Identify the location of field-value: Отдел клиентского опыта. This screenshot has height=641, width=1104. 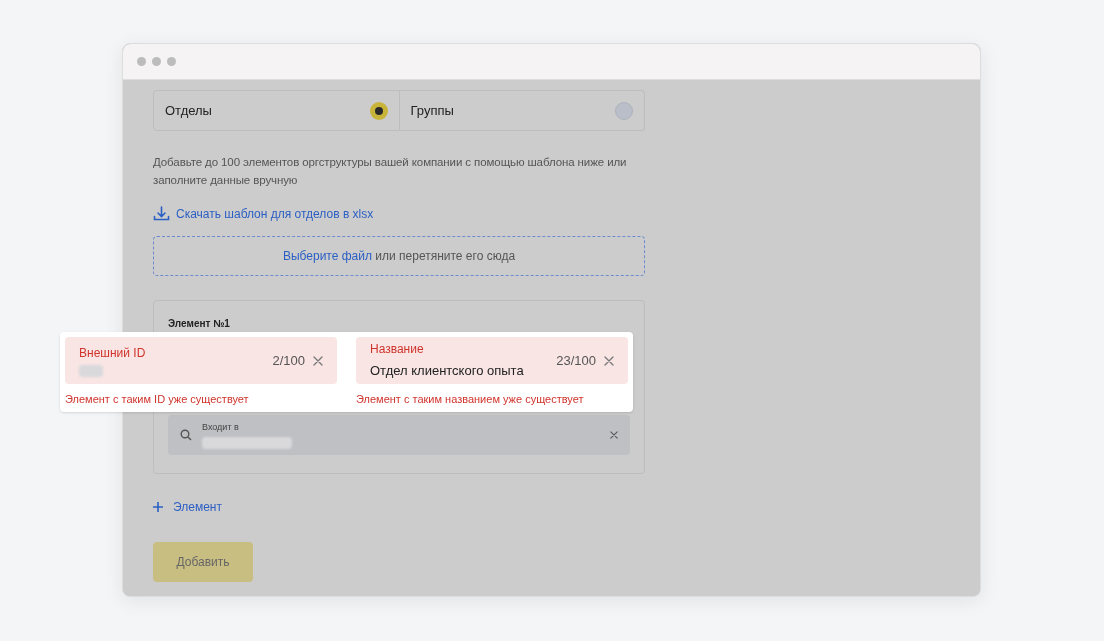
(447, 371).